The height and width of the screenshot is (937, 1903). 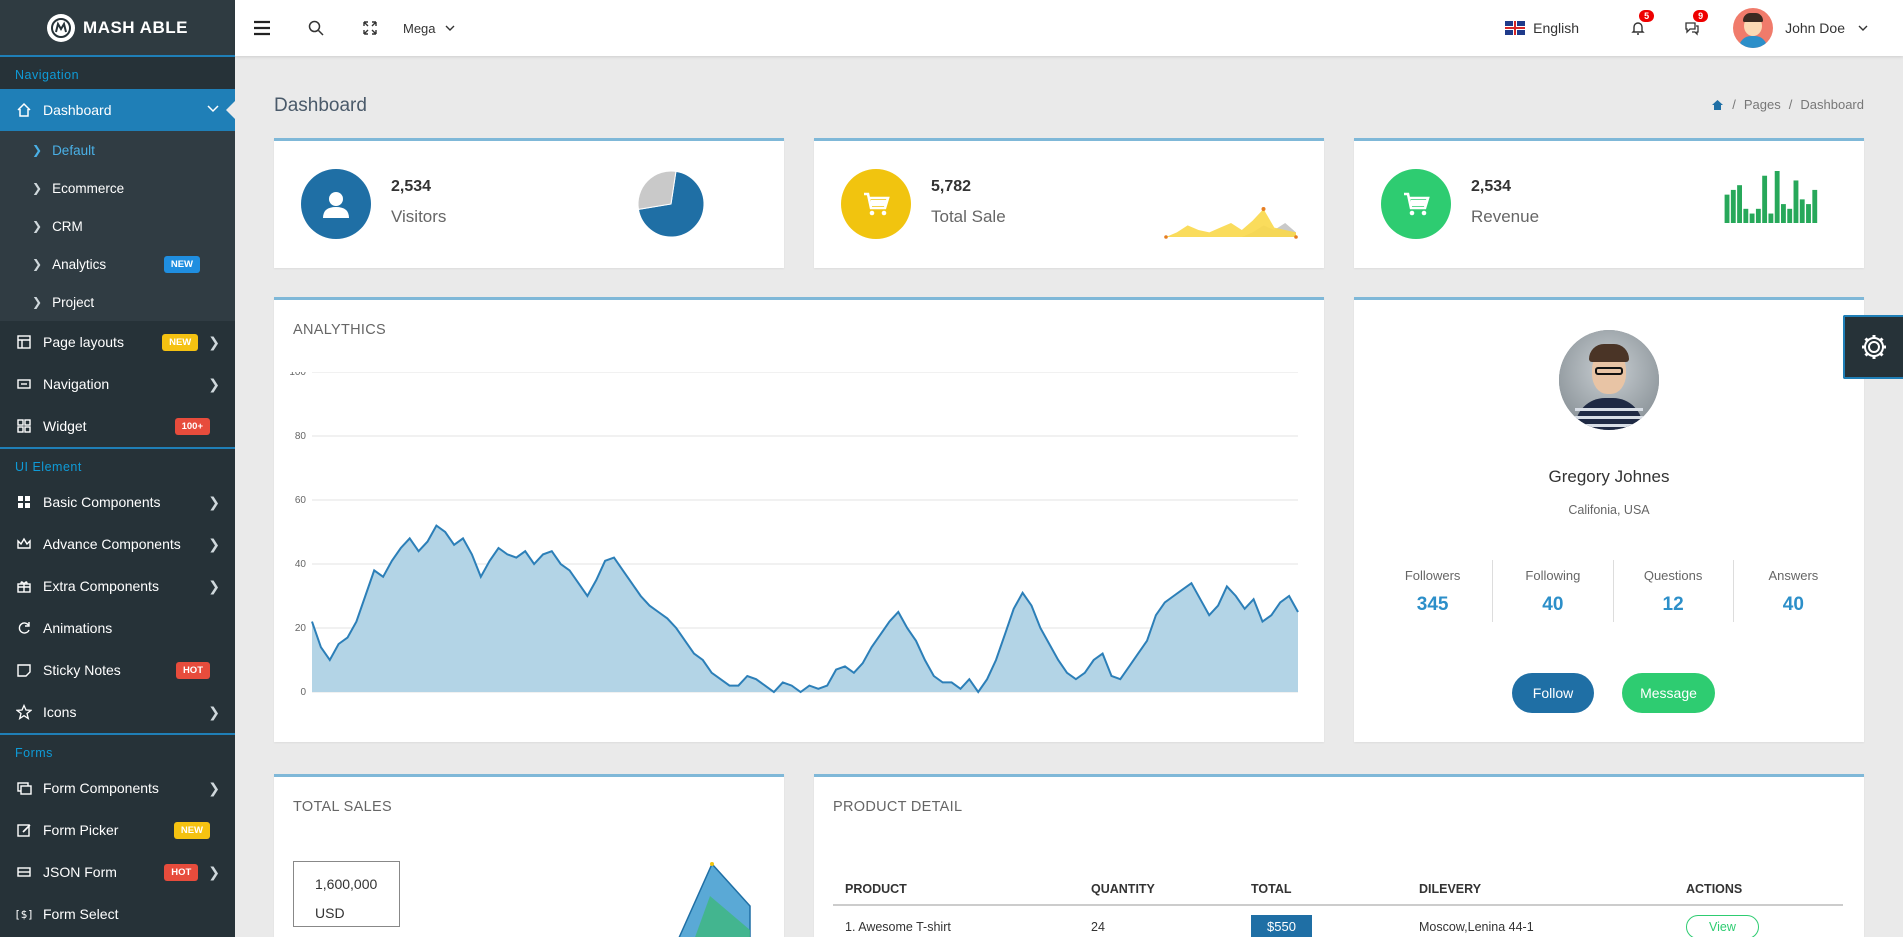 What do you see at coordinates (1542, 28) in the screenshot?
I see `language-selector: English` at bounding box center [1542, 28].